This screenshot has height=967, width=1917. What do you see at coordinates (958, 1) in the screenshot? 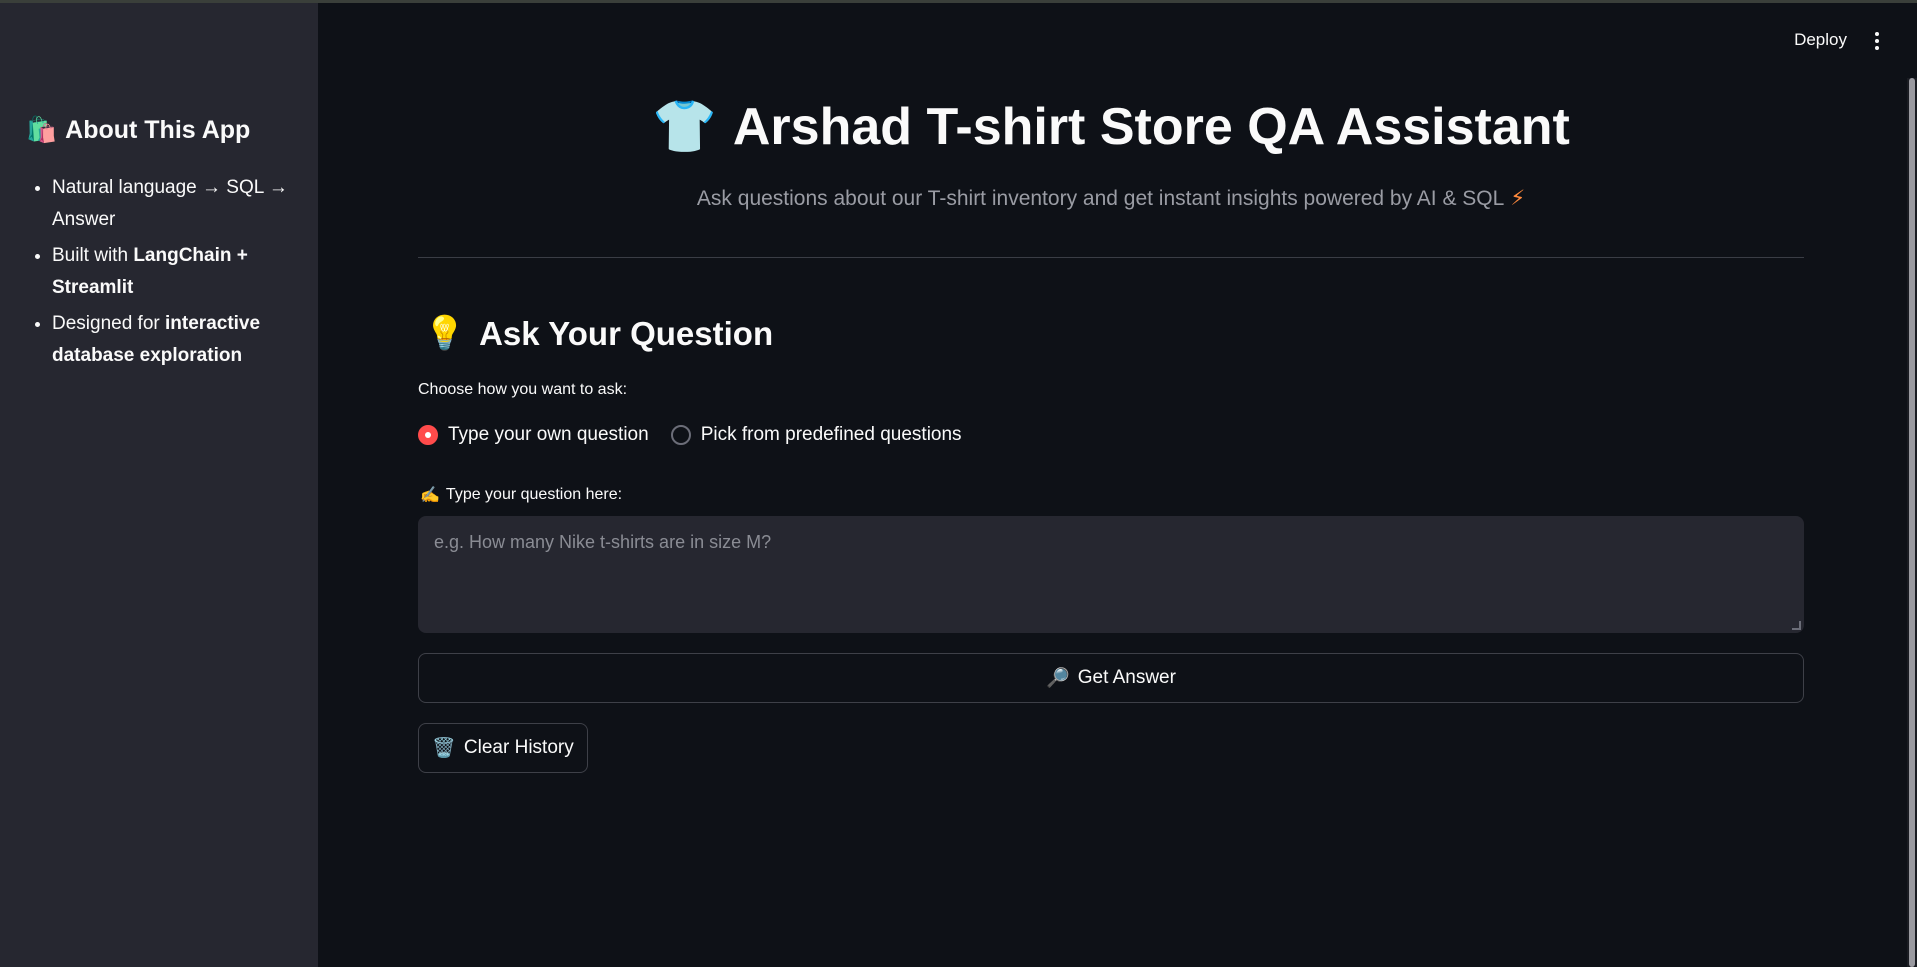
I see `top-border` at bounding box center [958, 1].